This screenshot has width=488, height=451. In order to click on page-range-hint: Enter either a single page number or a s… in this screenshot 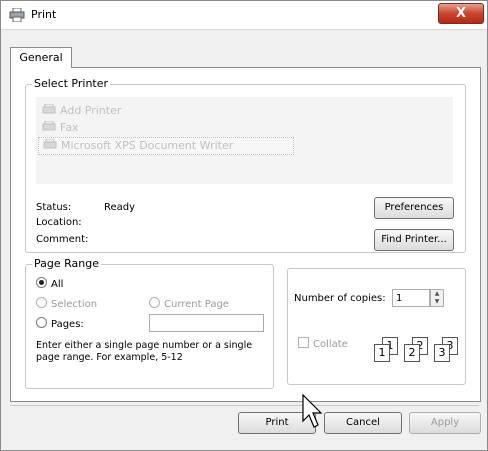, I will do `click(144, 351)`.